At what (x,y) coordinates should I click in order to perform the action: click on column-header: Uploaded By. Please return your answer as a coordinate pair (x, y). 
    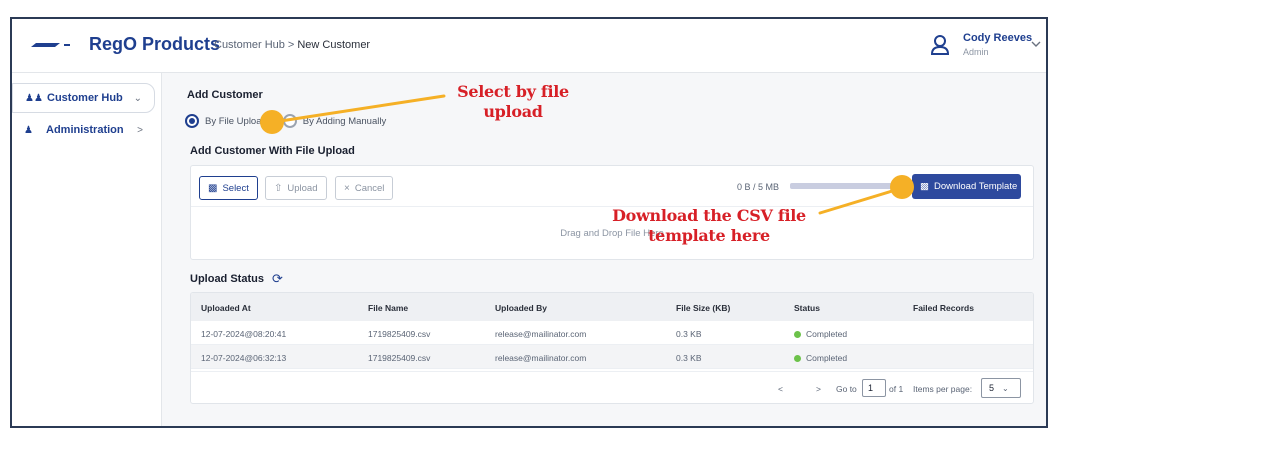
    Looking at the image, I should click on (521, 308).